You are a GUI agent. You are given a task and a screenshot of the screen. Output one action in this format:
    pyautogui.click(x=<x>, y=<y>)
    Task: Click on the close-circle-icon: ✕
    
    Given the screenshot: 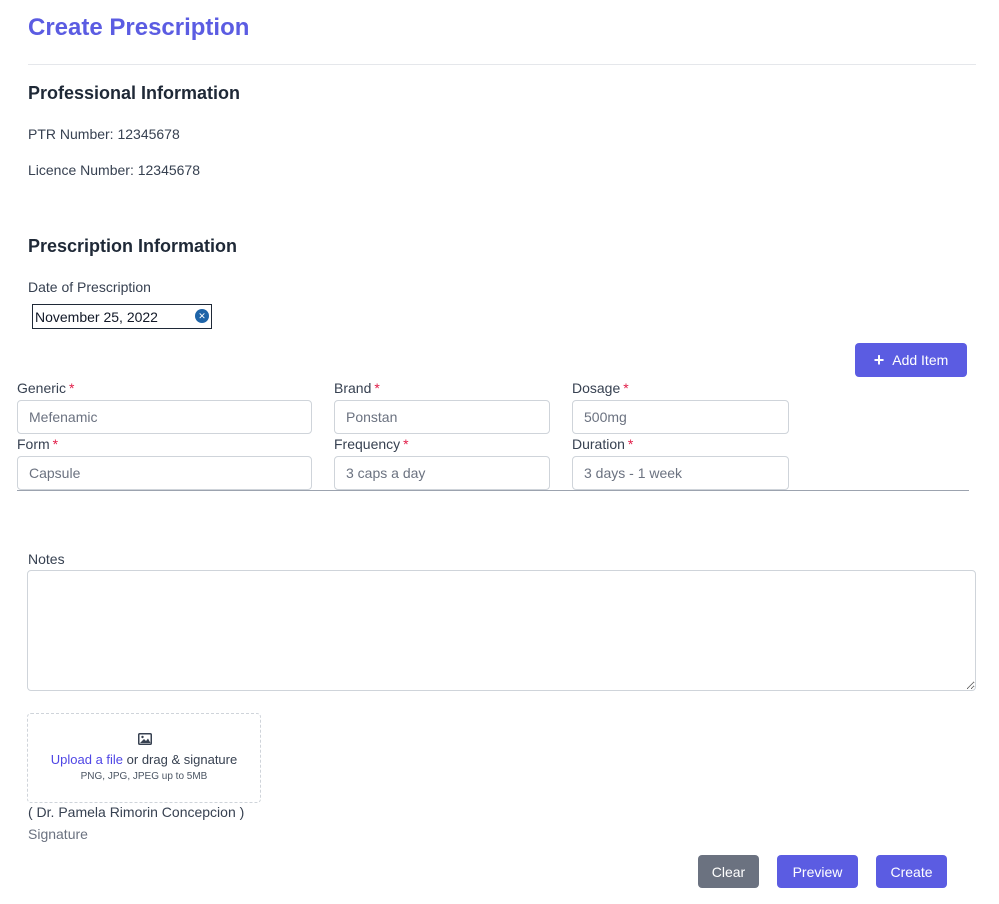 What is the action you would take?
    pyautogui.click(x=202, y=316)
    